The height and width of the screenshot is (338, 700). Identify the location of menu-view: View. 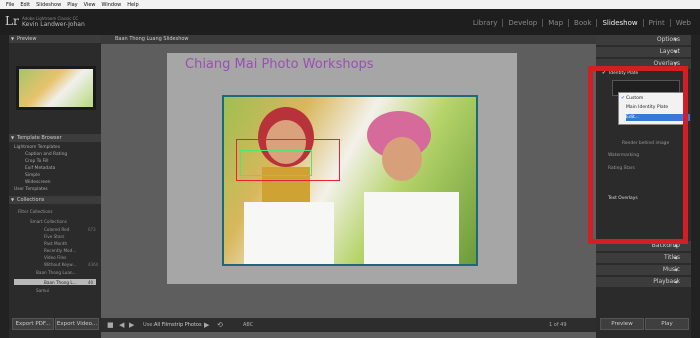
(90, 5).